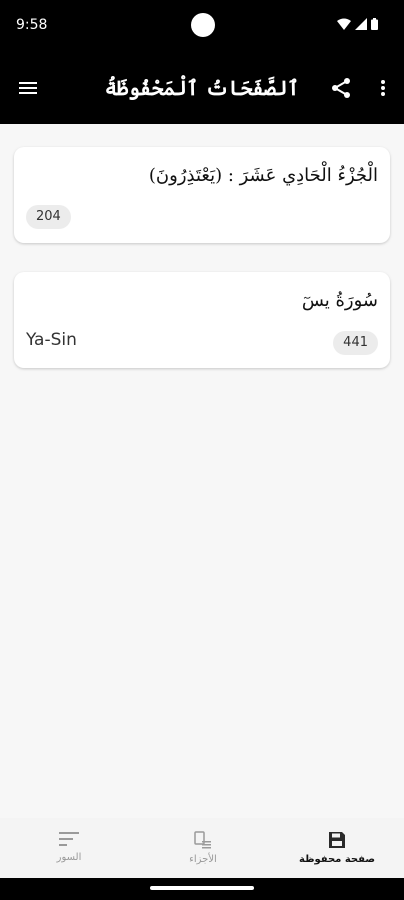  Describe the element at coordinates (337, 840) in the screenshot. I see `save-icon` at that location.